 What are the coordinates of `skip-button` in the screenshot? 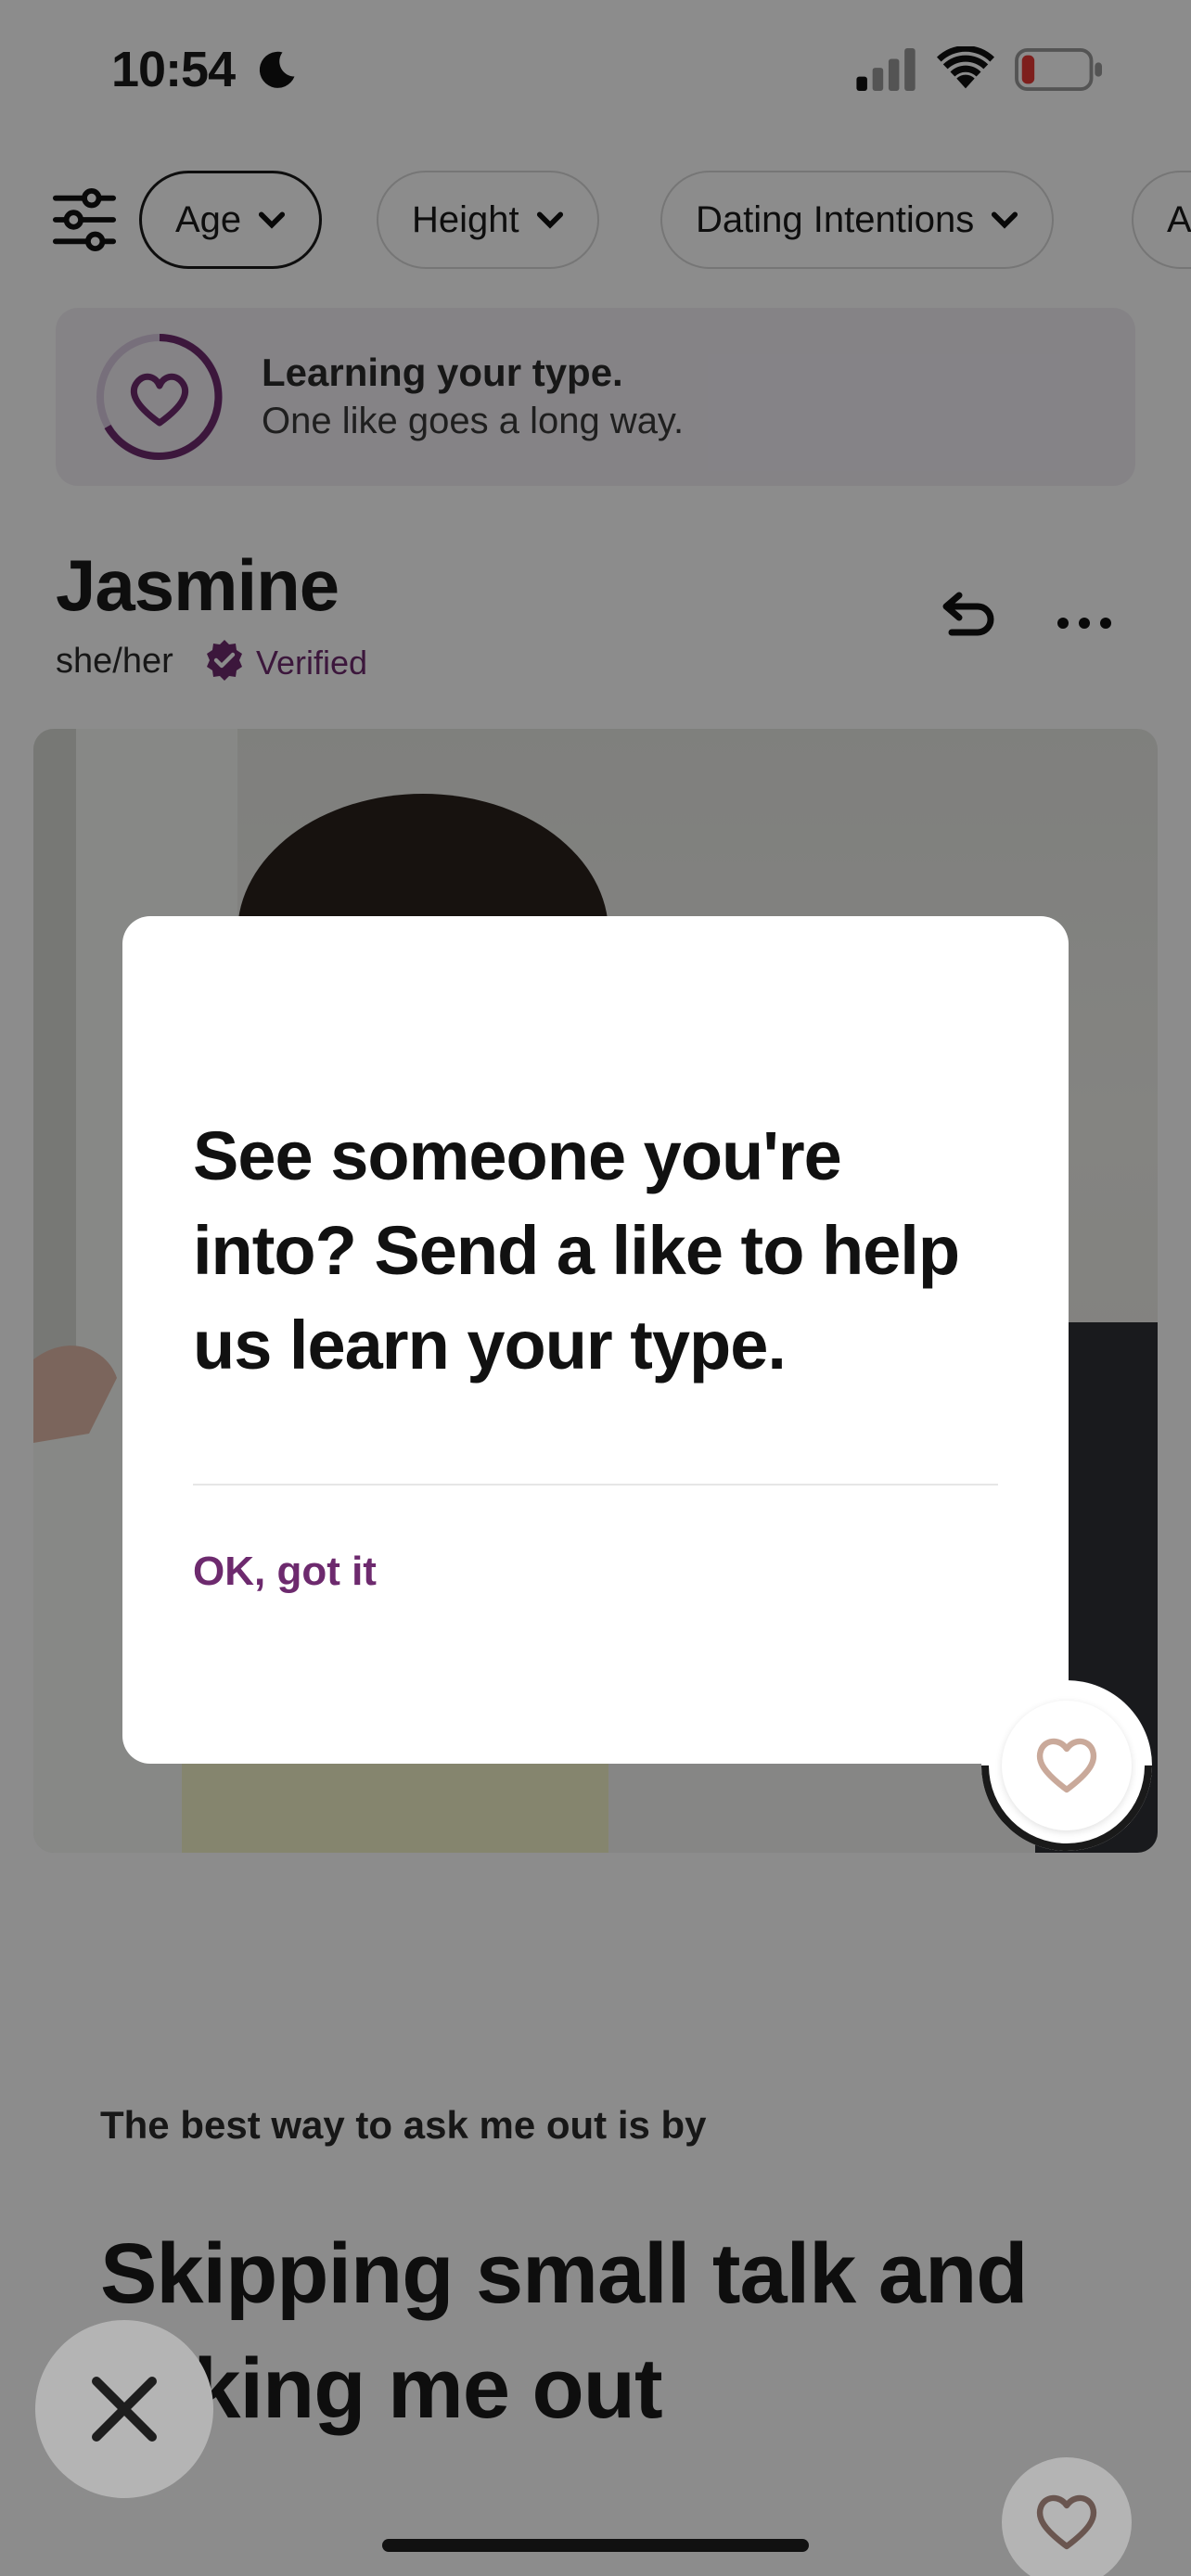 It's located at (124, 2409).